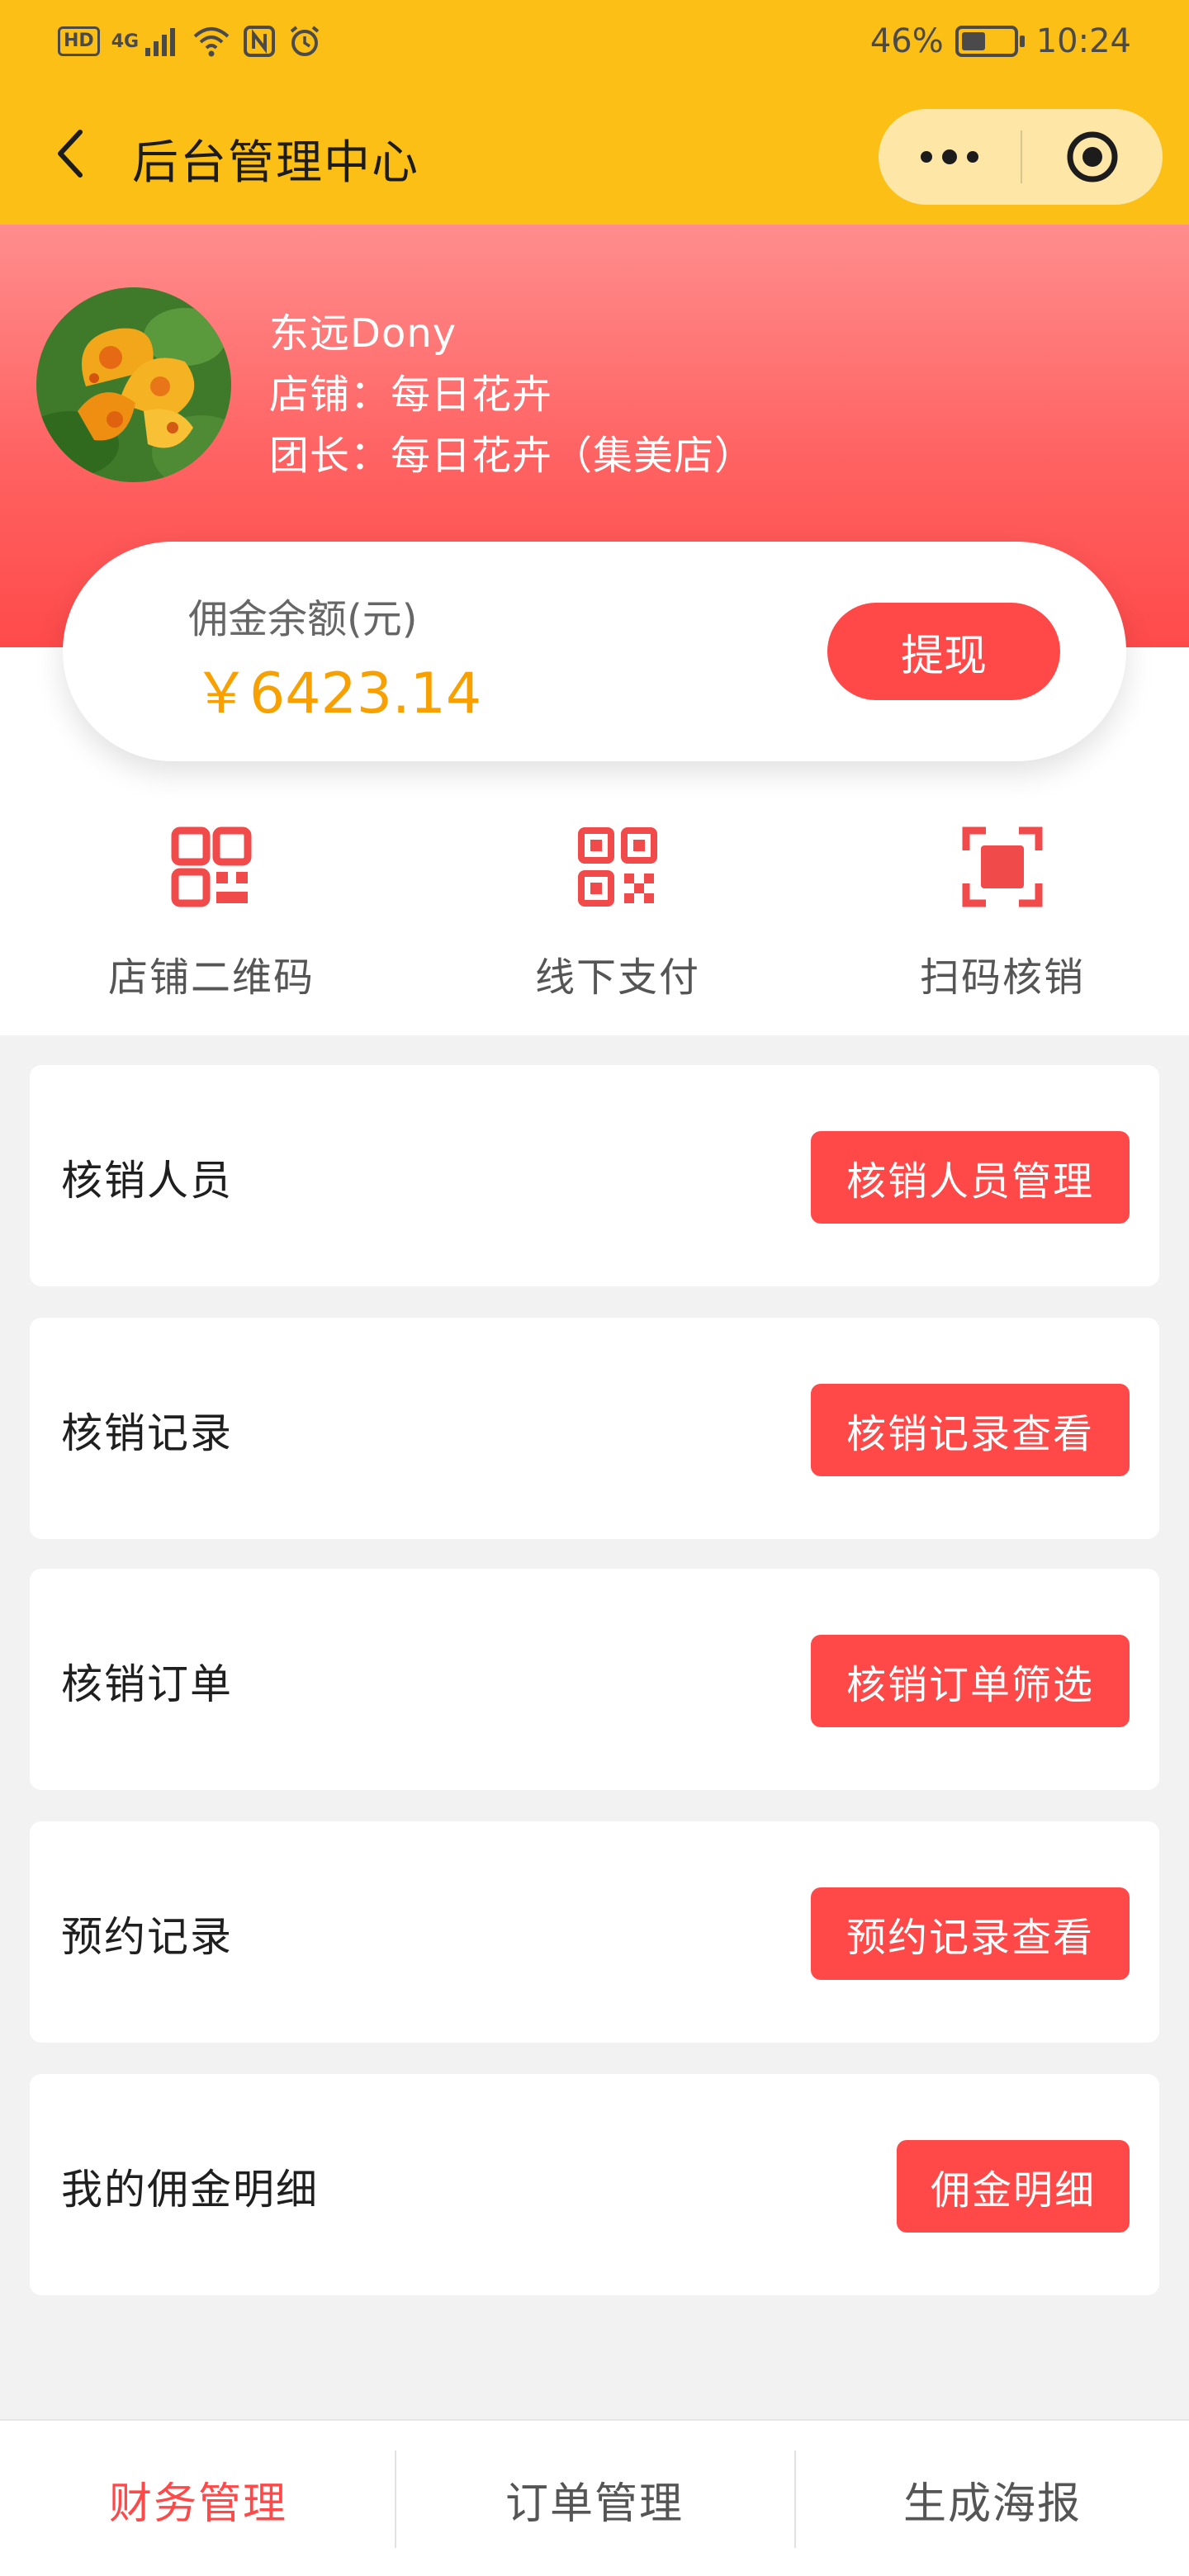 This screenshot has width=1189, height=2576. What do you see at coordinates (125, 41) in the screenshot?
I see `network-label: 4G` at bounding box center [125, 41].